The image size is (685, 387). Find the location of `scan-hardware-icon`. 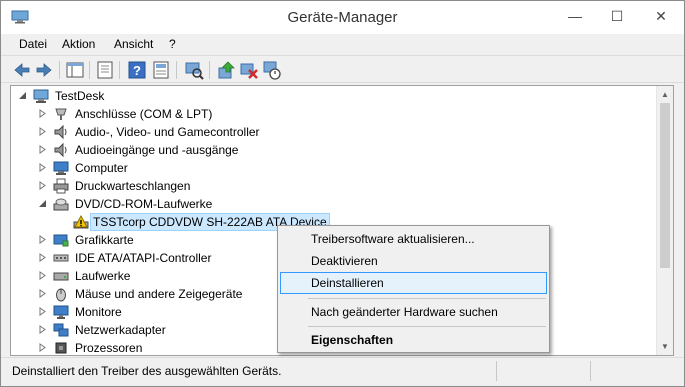

scan-hardware-icon is located at coordinates (194, 70).